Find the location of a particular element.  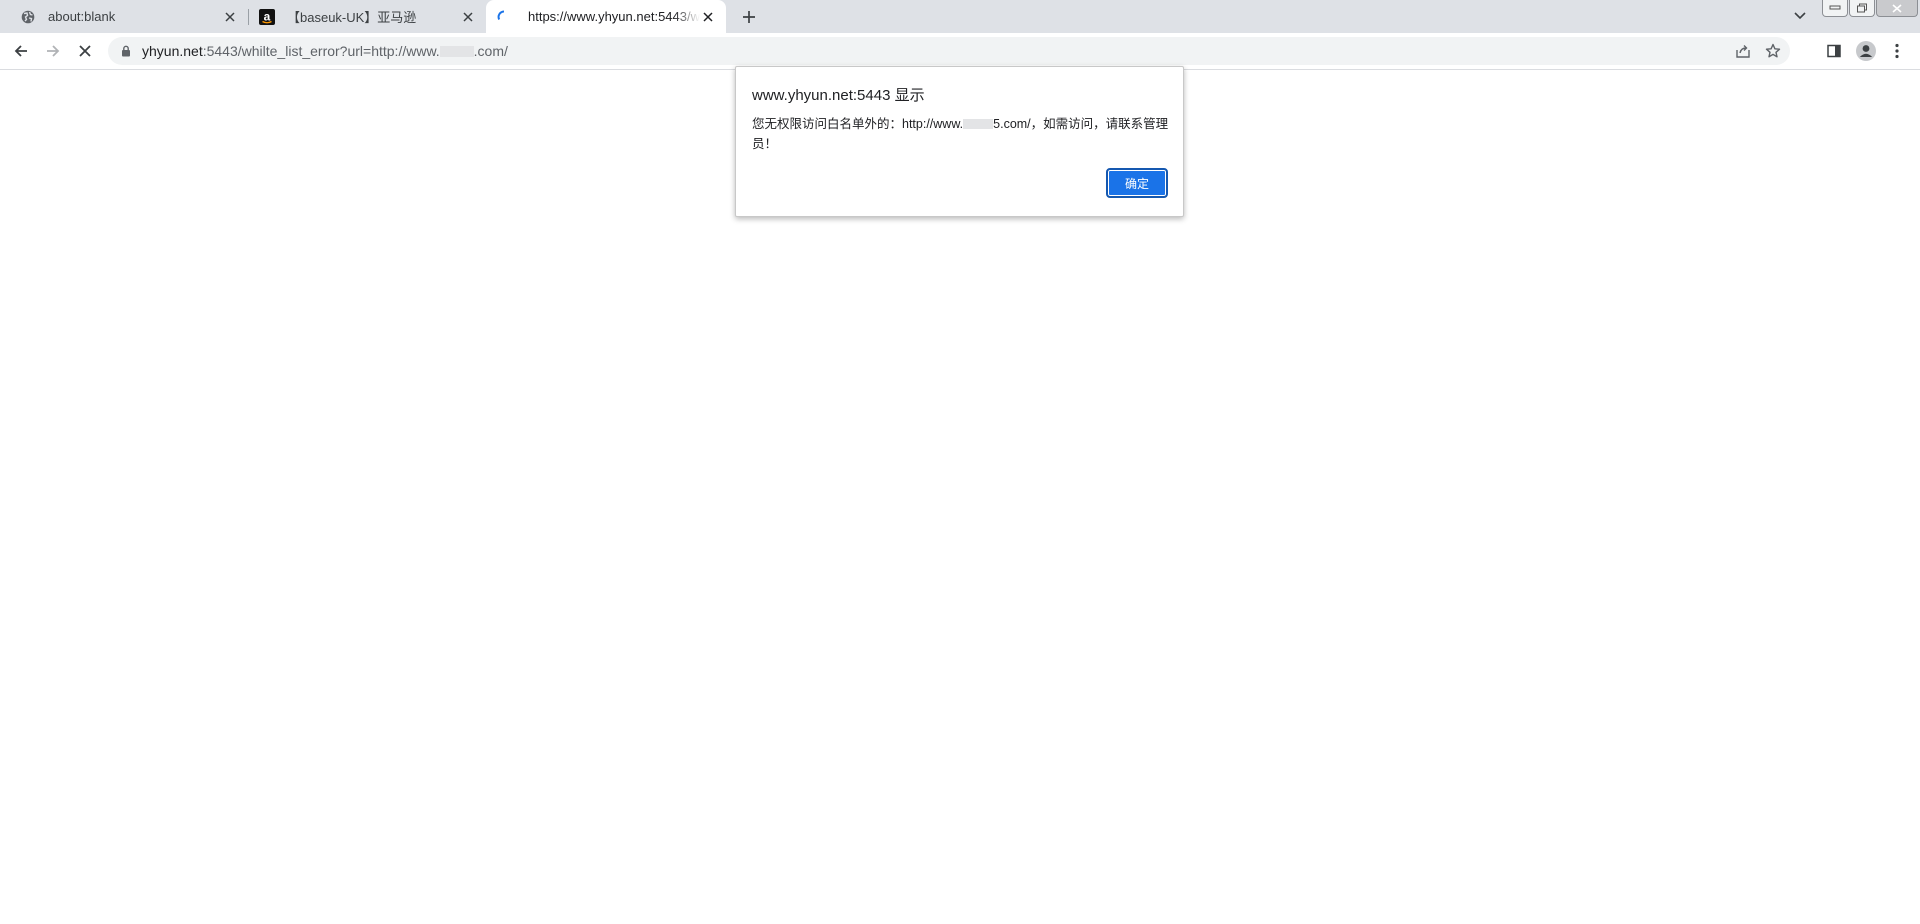

svg-text: a is located at coordinates (267, 16).